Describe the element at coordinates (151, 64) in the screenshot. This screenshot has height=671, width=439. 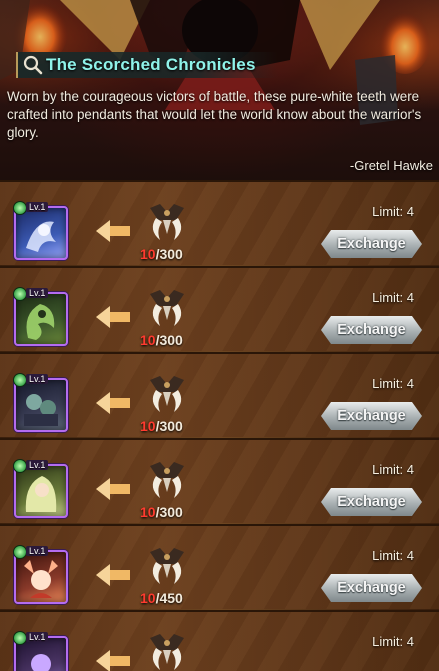
I see `page-title: The Scorched Chronicles` at that location.